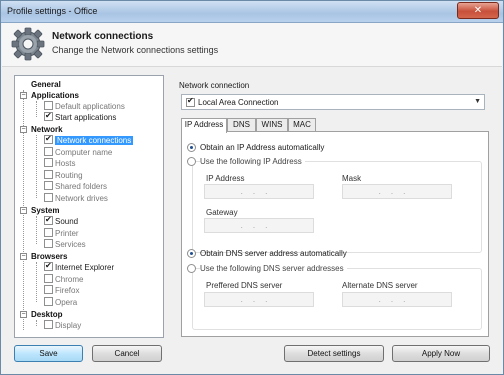 This screenshot has width=504, height=375. What do you see at coordinates (84, 152) in the screenshot?
I see `tree-item-label: Computer name` at bounding box center [84, 152].